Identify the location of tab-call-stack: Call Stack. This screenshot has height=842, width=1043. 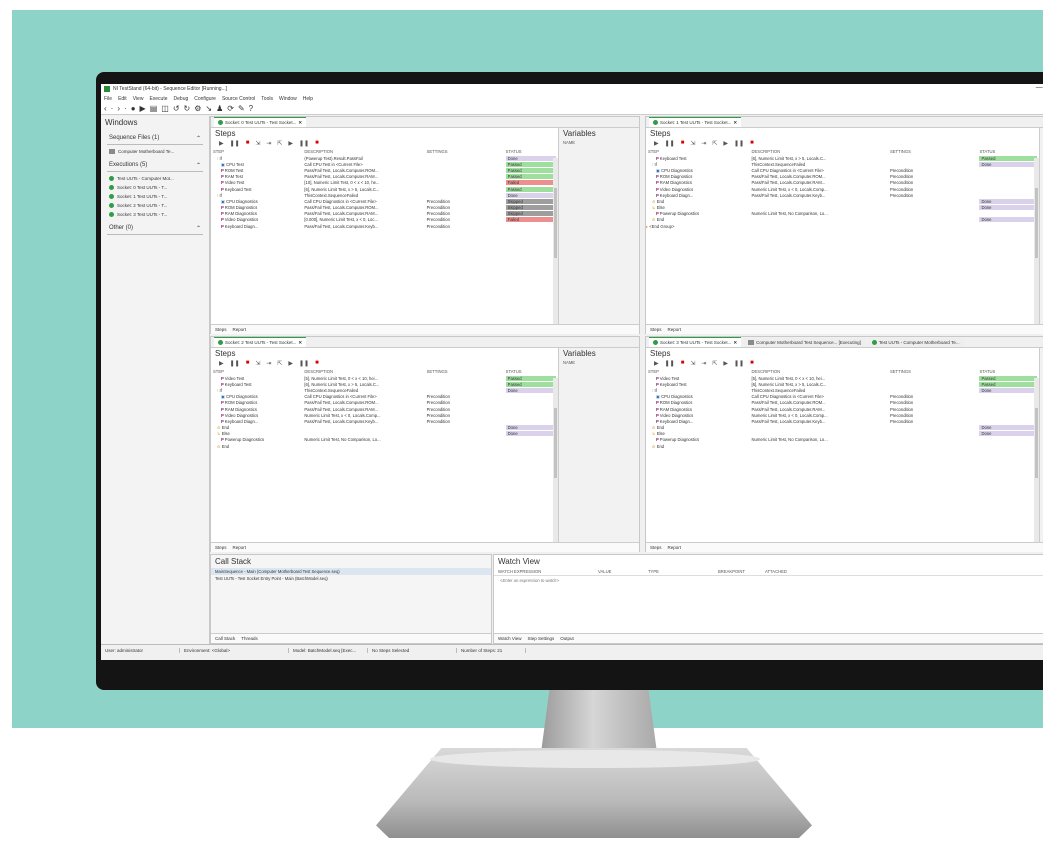
(225, 638).